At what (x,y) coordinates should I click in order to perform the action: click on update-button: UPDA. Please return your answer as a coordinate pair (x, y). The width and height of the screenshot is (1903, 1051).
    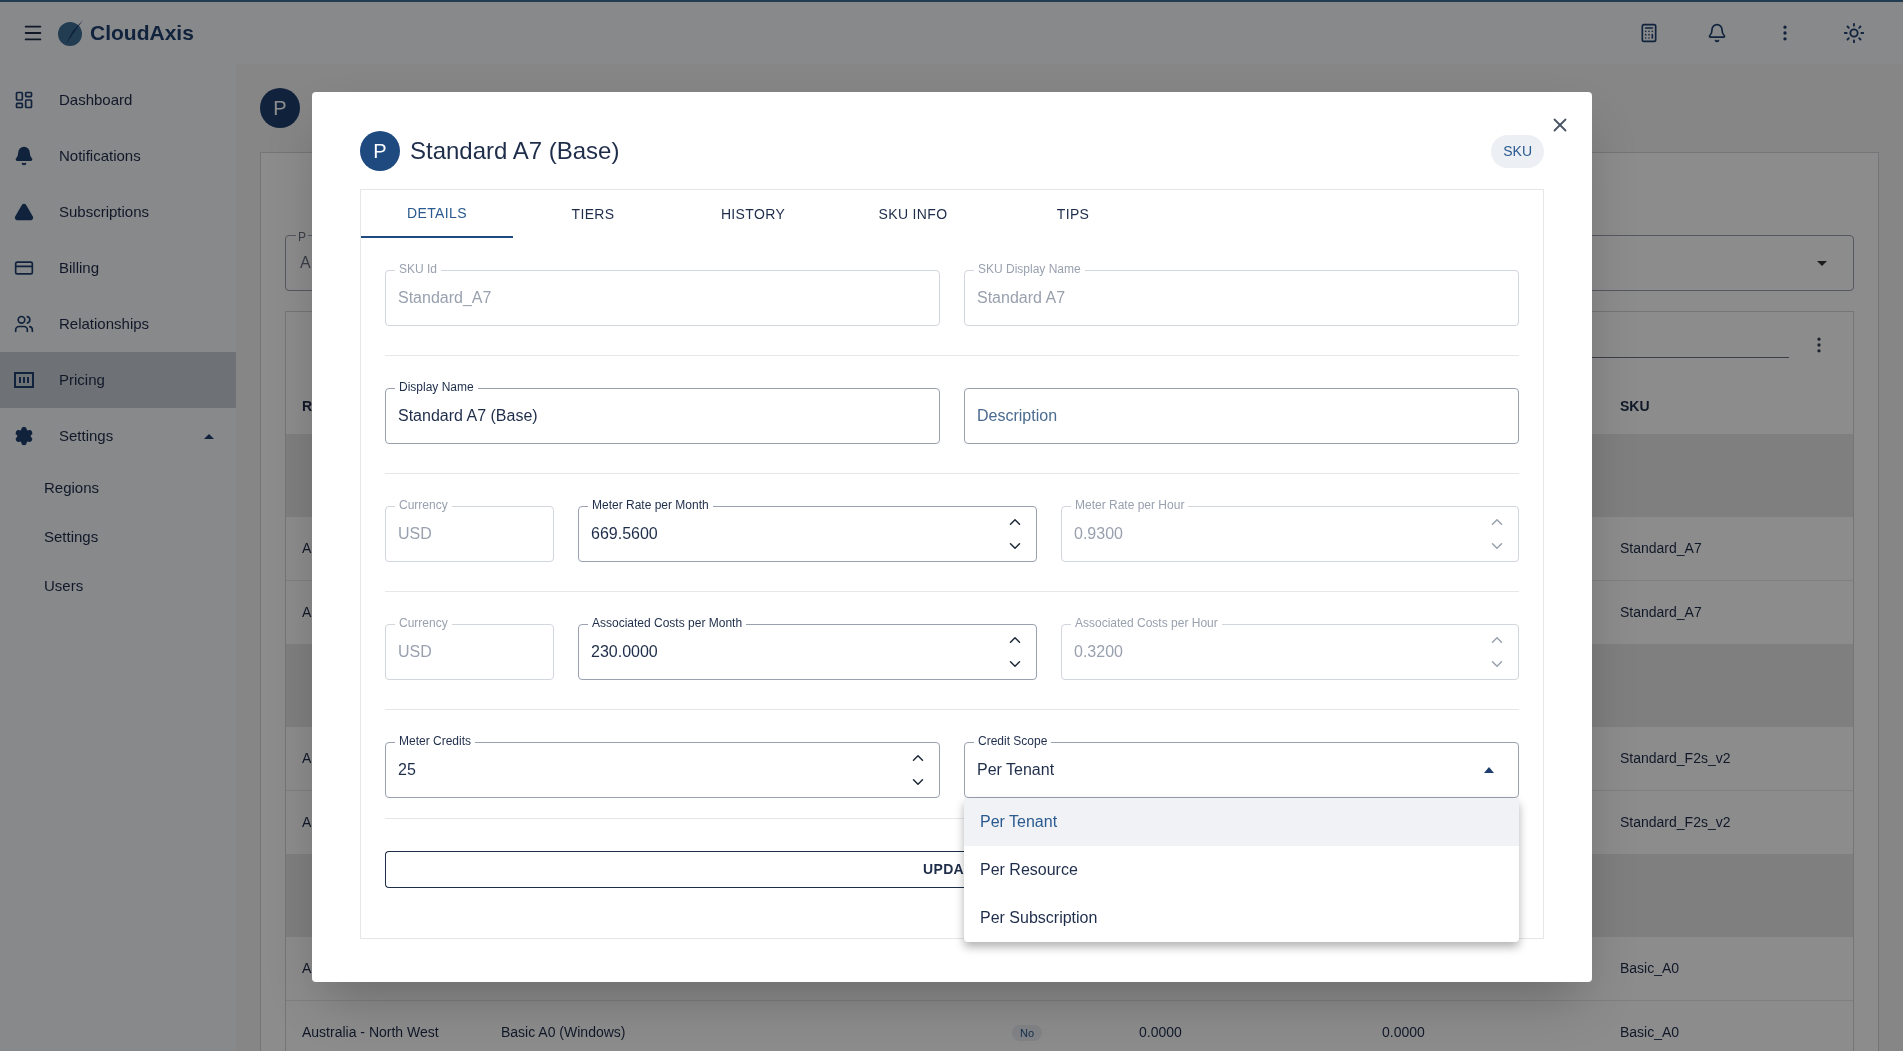
    Looking at the image, I should click on (674, 869).